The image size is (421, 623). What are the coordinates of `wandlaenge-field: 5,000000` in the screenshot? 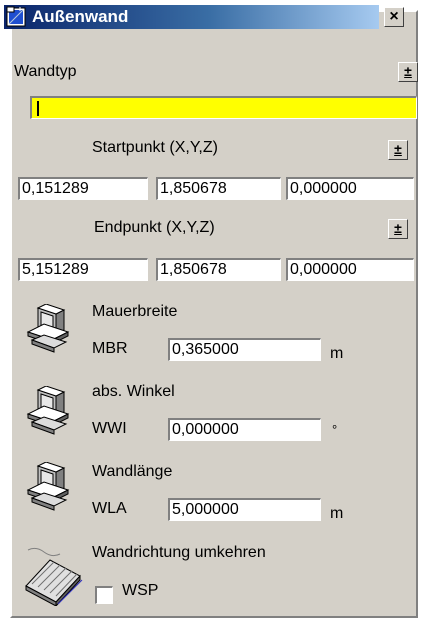 It's located at (244, 509).